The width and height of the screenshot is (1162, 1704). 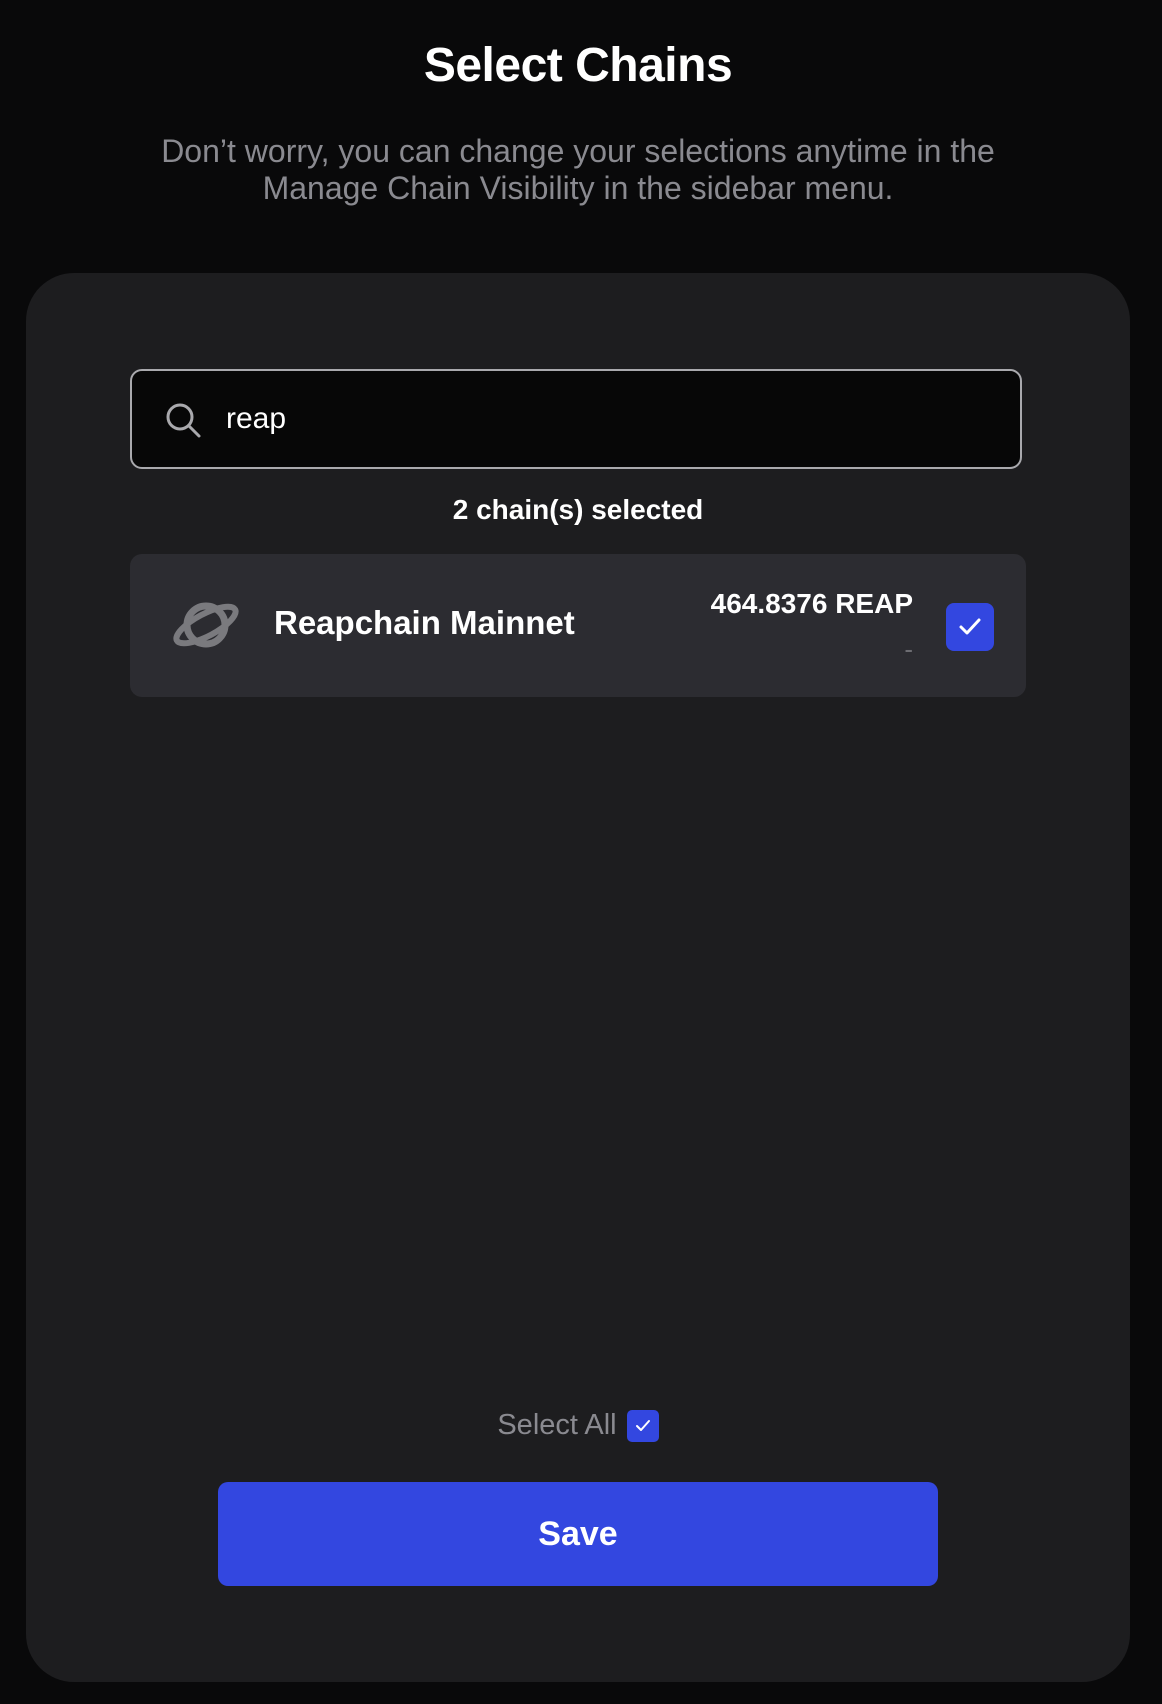 I want to click on chain-balance: 464.8376 REAP, so click(x=811, y=603).